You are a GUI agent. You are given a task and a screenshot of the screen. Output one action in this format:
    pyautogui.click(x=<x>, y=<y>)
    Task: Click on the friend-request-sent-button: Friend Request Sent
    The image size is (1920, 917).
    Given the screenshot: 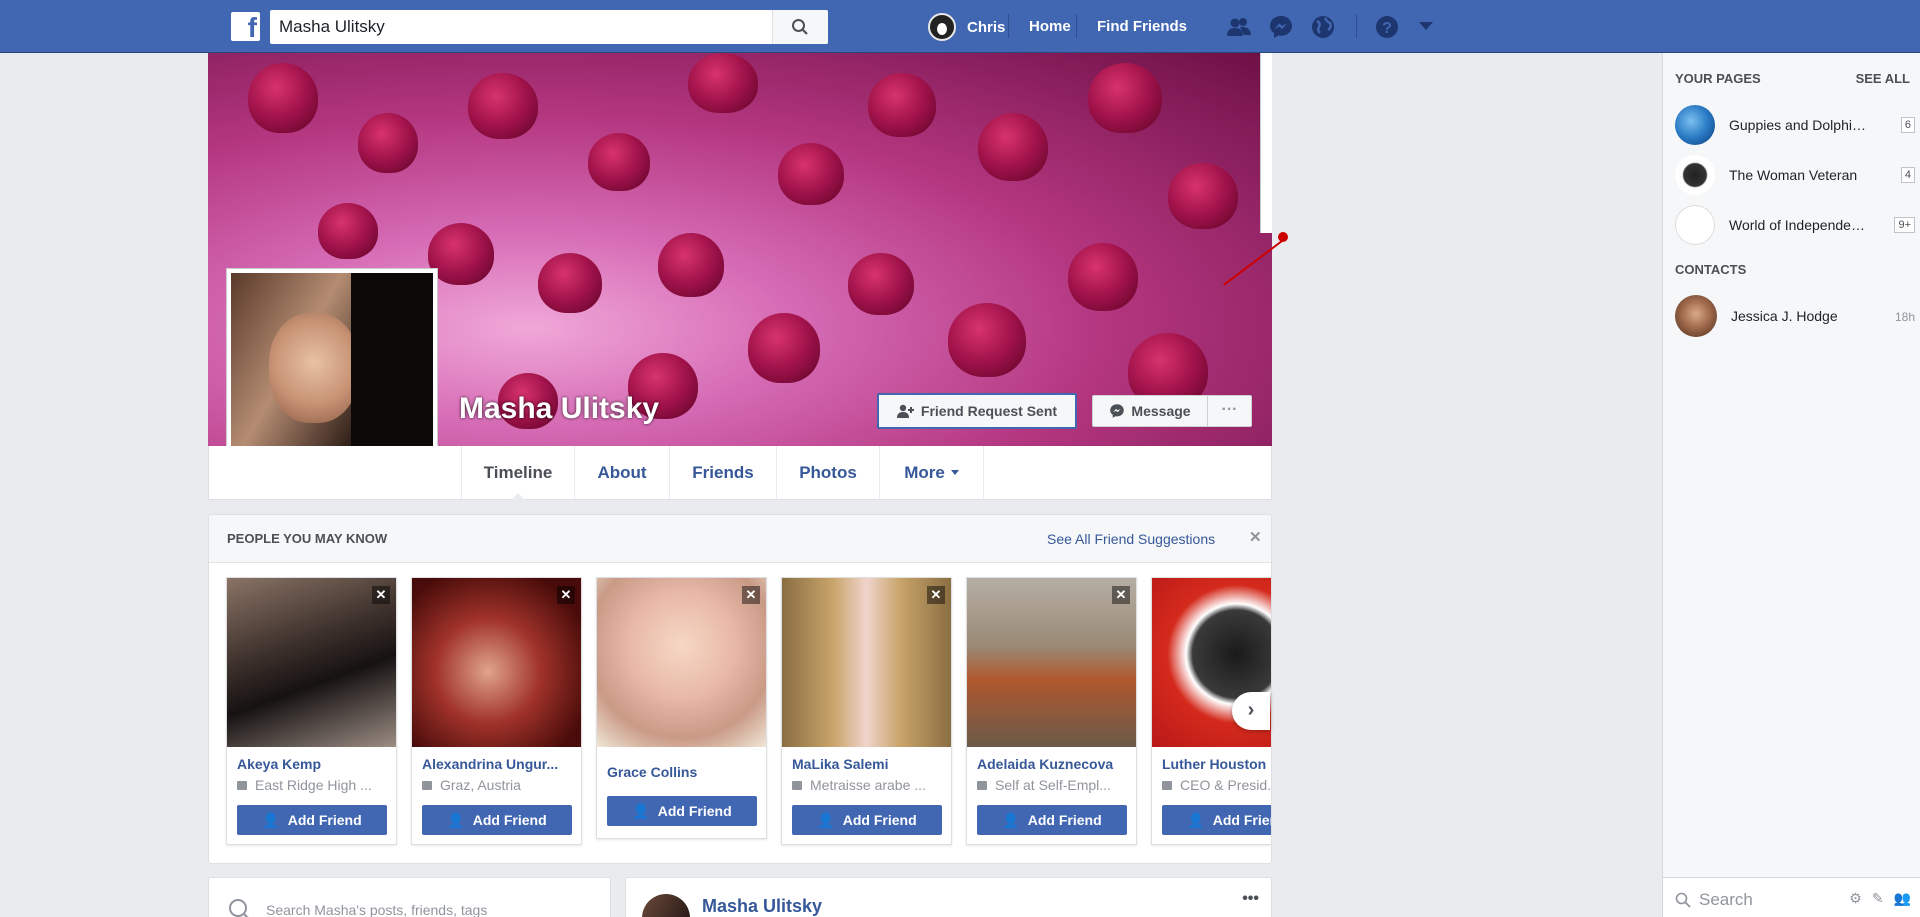 What is the action you would take?
    pyautogui.click(x=977, y=411)
    